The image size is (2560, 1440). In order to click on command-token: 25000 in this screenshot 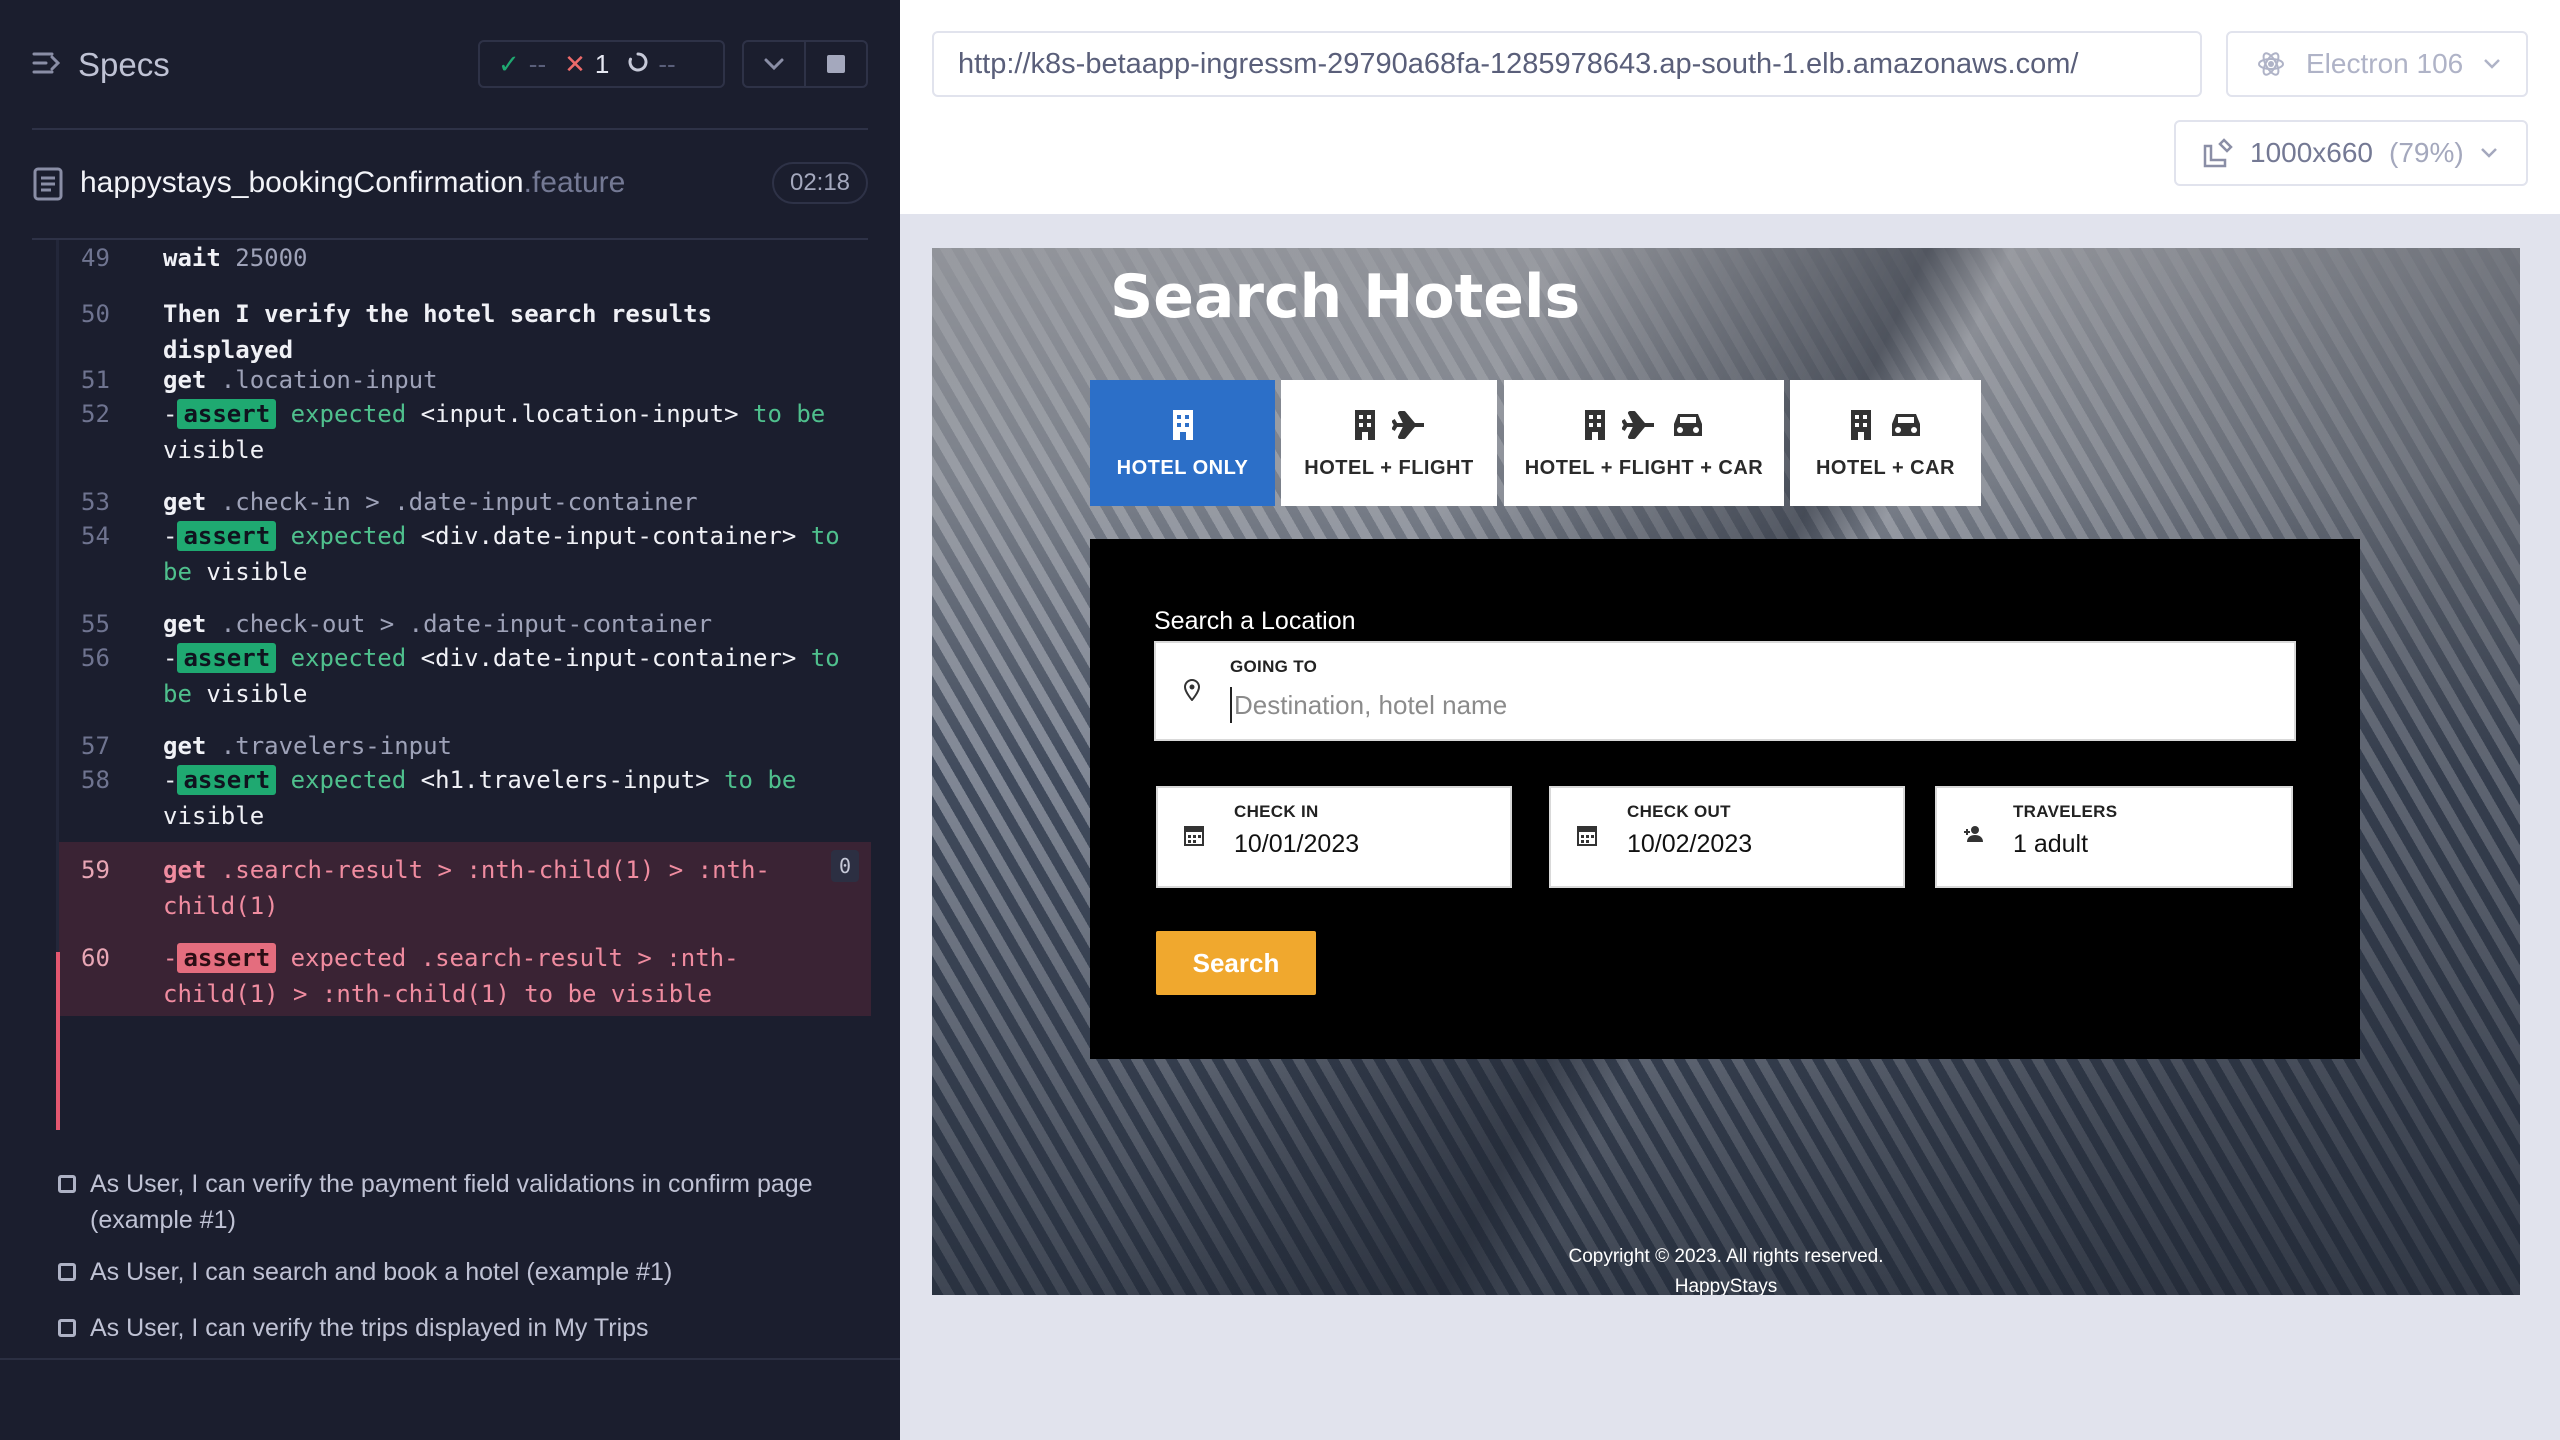, I will do `click(264, 258)`.